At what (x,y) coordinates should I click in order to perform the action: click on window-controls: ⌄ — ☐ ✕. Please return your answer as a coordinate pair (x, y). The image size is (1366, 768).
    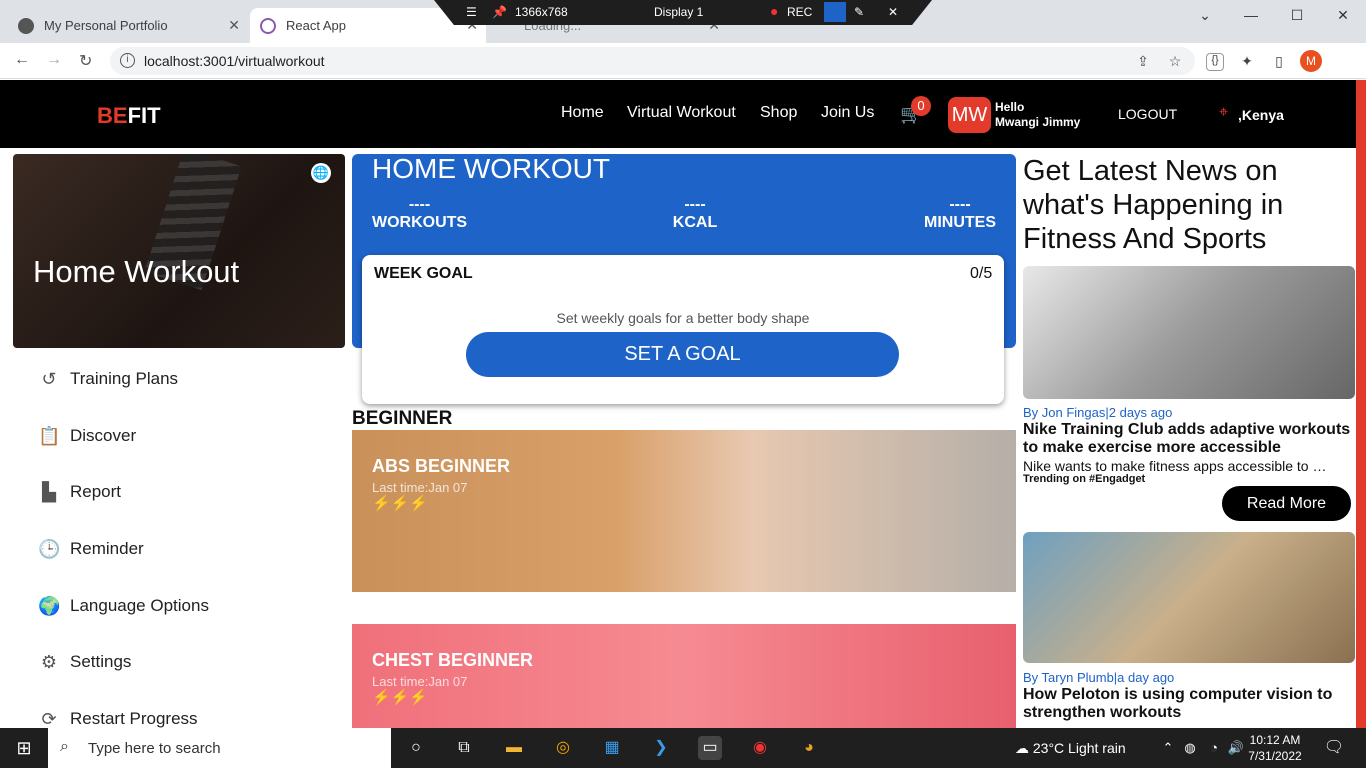
    Looking at the image, I should click on (1274, 15).